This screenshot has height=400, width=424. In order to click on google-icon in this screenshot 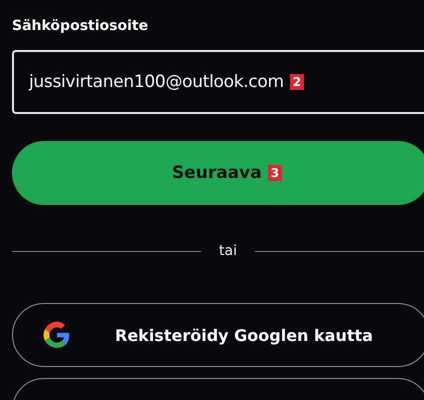, I will do `click(57, 335)`.